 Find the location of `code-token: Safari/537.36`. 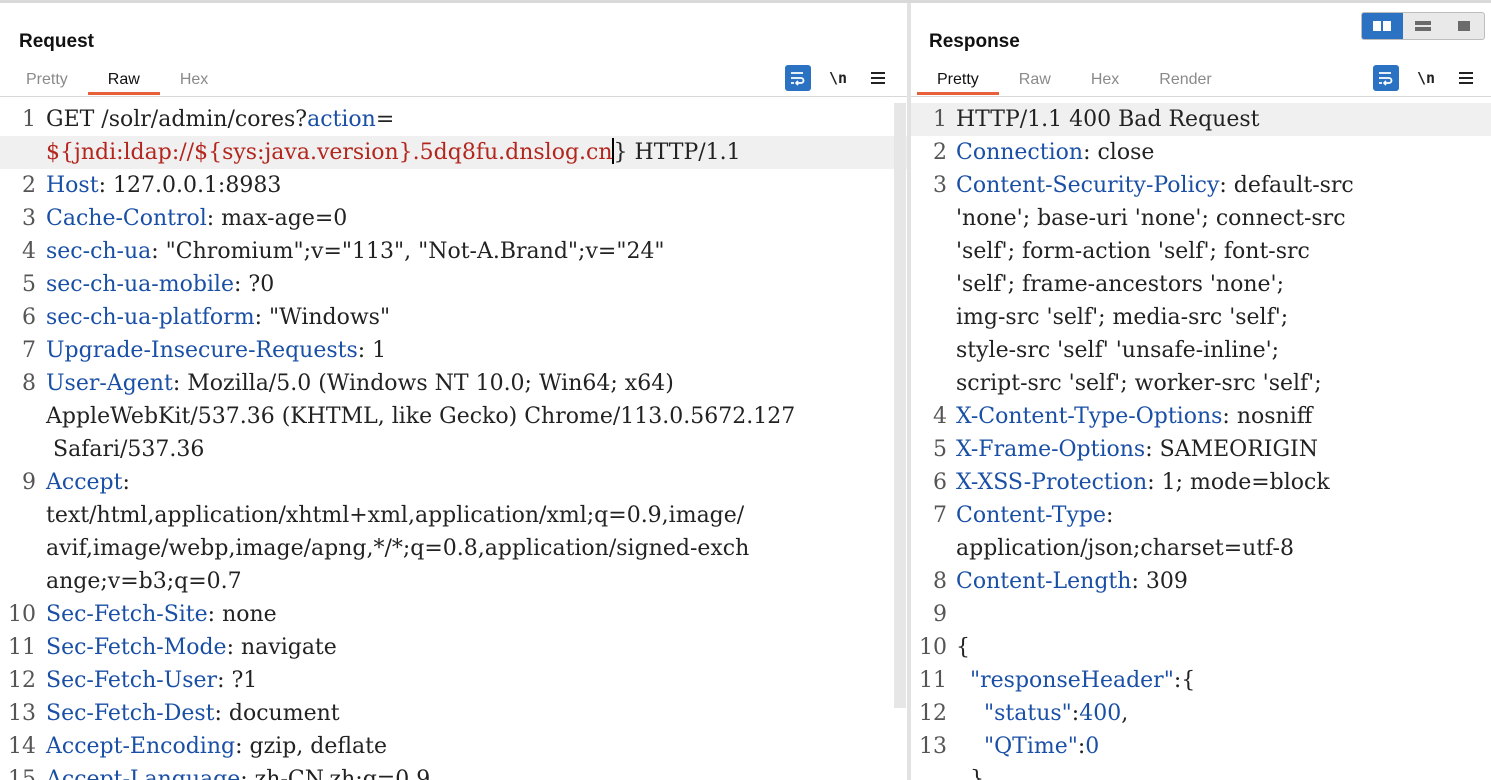

code-token: Safari/537.36 is located at coordinates (125, 449).